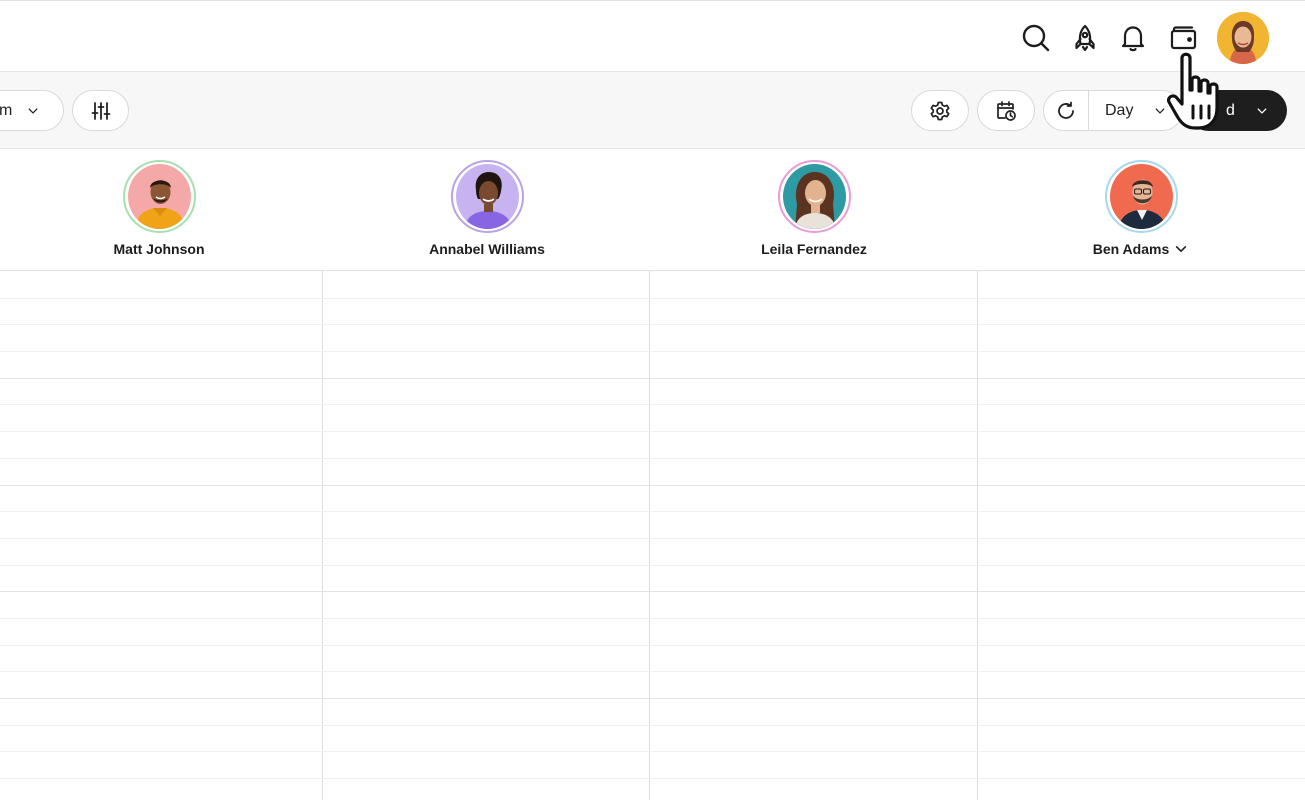  What do you see at coordinates (6, 110) in the screenshot?
I see `view-filter-label: m` at bounding box center [6, 110].